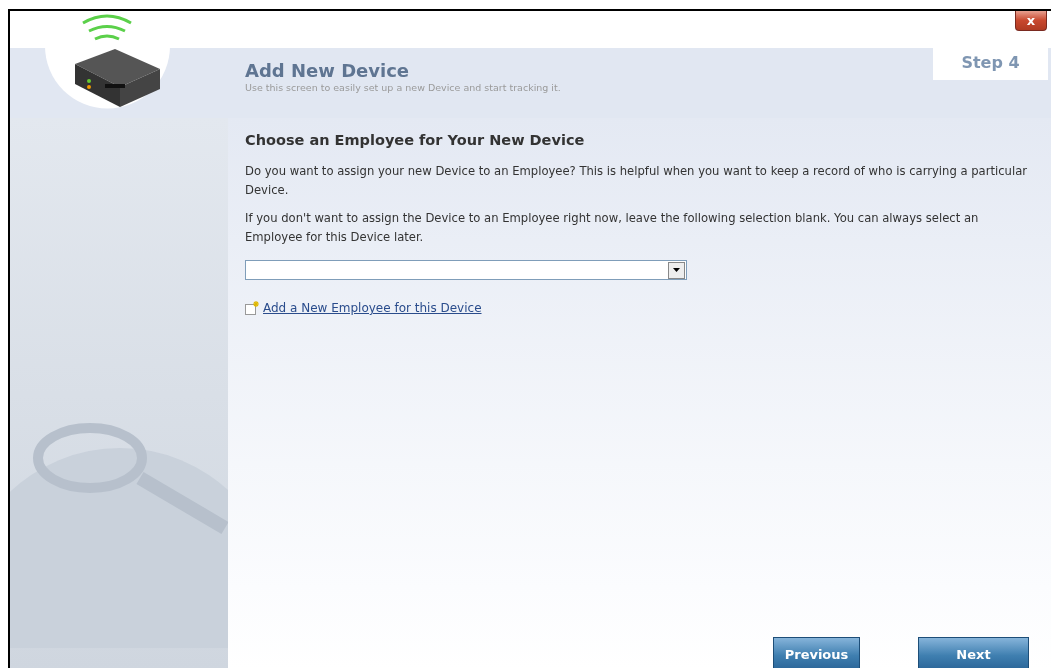  I want to click on step-label: Step 4, so click(990, 64).